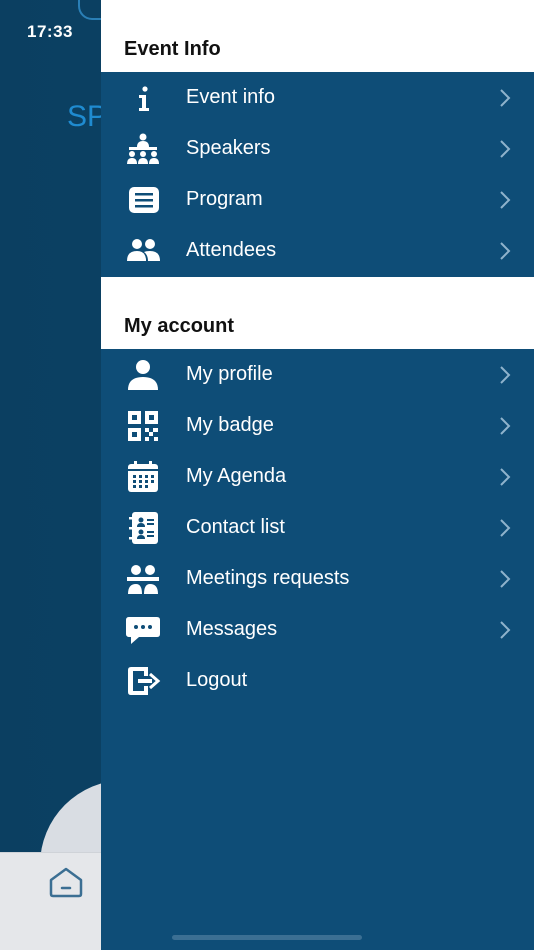 The image size is (534, 950). What do you see at coordinates (143, 200) in the screenshot?
I see `program-icon` at bounding box center [143, 200].